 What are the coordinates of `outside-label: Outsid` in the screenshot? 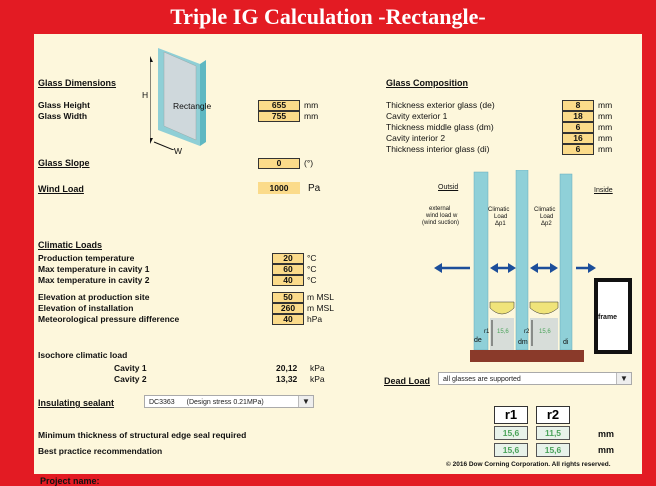 It's located at (448, 187).